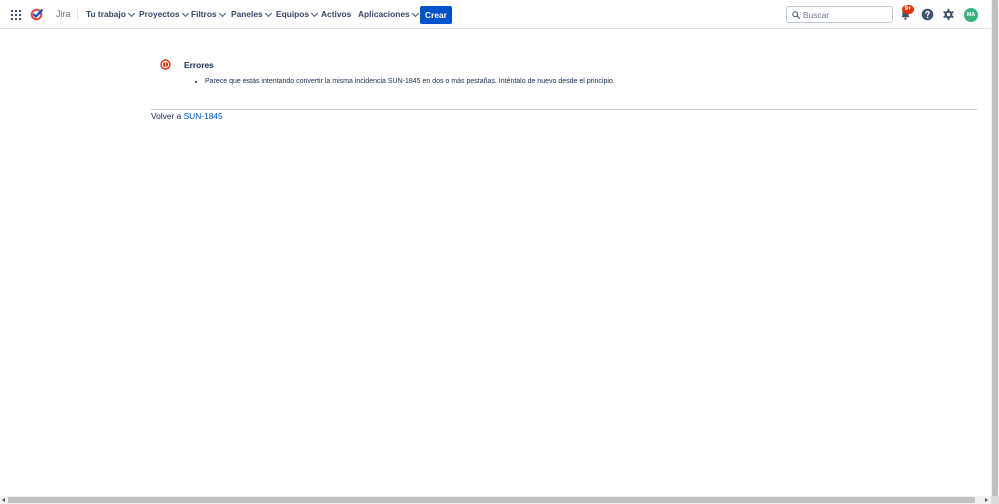 This screenshot has width=999, height=504. I want to click on content-divider, so click(564, 109).